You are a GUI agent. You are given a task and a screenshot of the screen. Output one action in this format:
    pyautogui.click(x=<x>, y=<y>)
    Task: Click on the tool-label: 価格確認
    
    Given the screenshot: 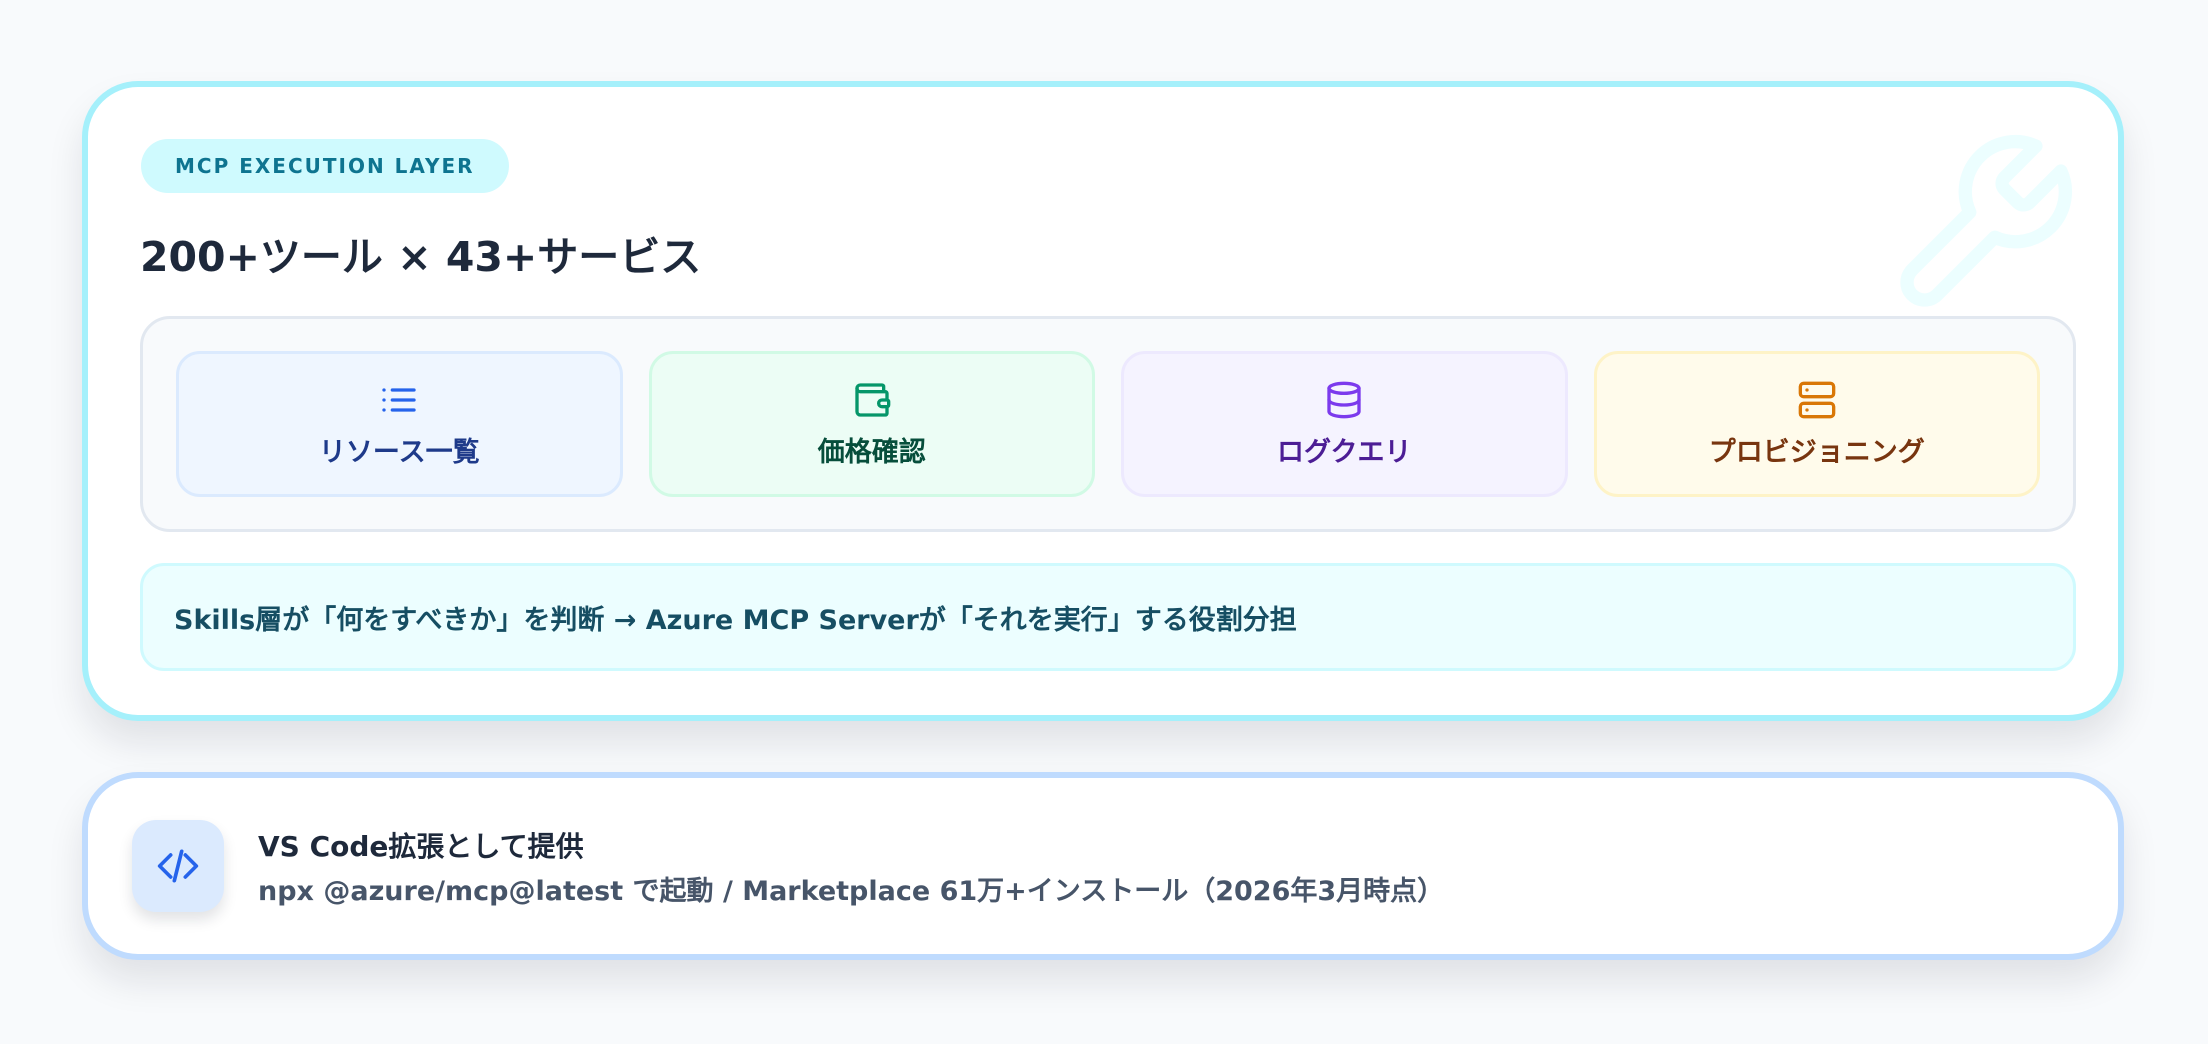 What is the action you would take?
    pyautogui.click(x=871, y=452)
    